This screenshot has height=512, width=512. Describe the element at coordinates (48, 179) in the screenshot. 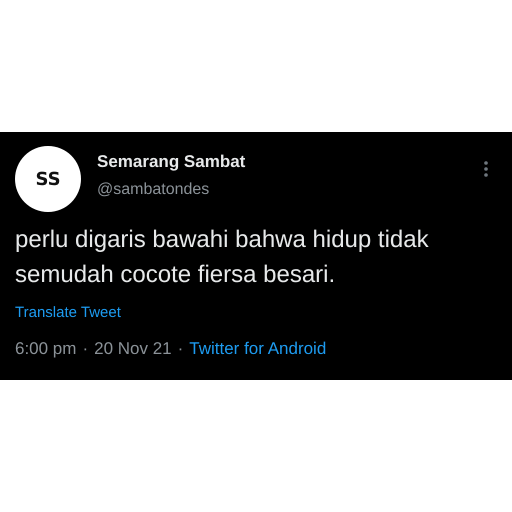

I see `avatar: SS` at that location.